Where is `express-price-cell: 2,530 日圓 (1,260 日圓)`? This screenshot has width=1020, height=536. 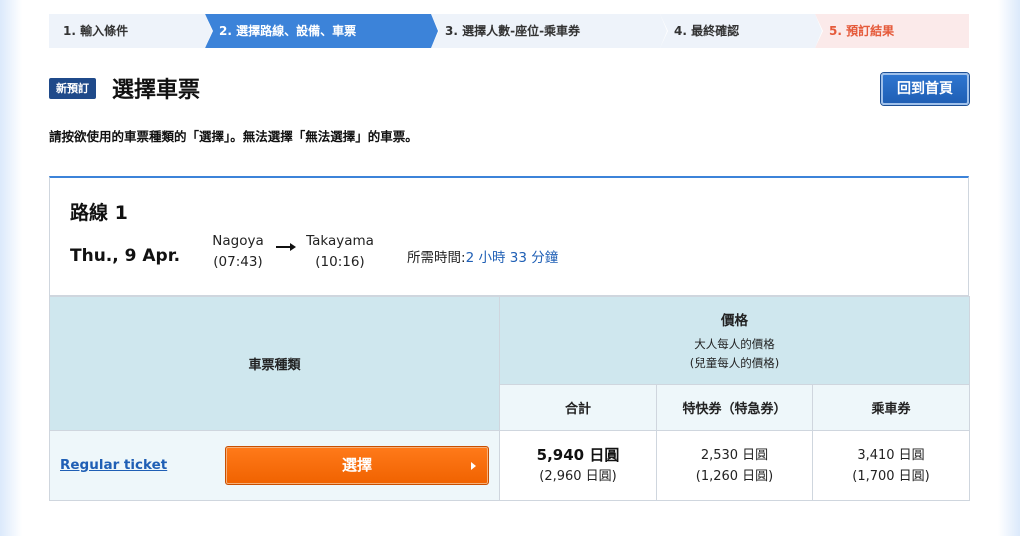 express-price-cell: 2,530 日圓 (1,260 日圓) is located at coordinates (734, 465).